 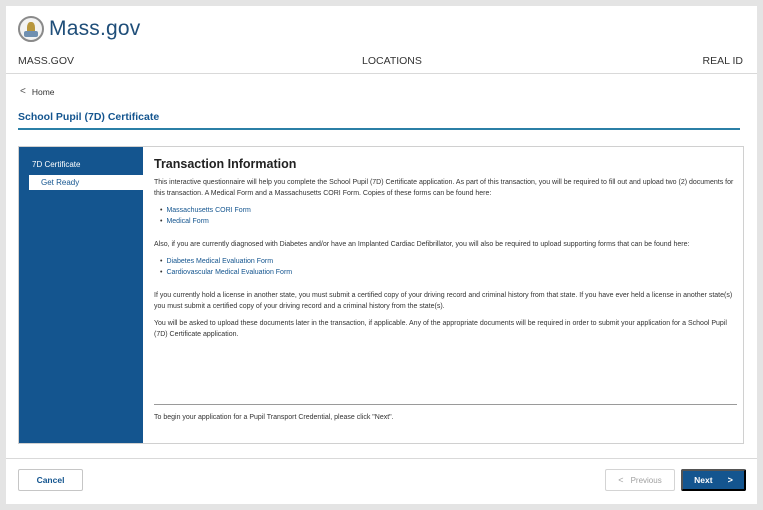 I want to click on form-links-list: Massachusetts CORI Form Medical Form, so click(x=451, y=216).